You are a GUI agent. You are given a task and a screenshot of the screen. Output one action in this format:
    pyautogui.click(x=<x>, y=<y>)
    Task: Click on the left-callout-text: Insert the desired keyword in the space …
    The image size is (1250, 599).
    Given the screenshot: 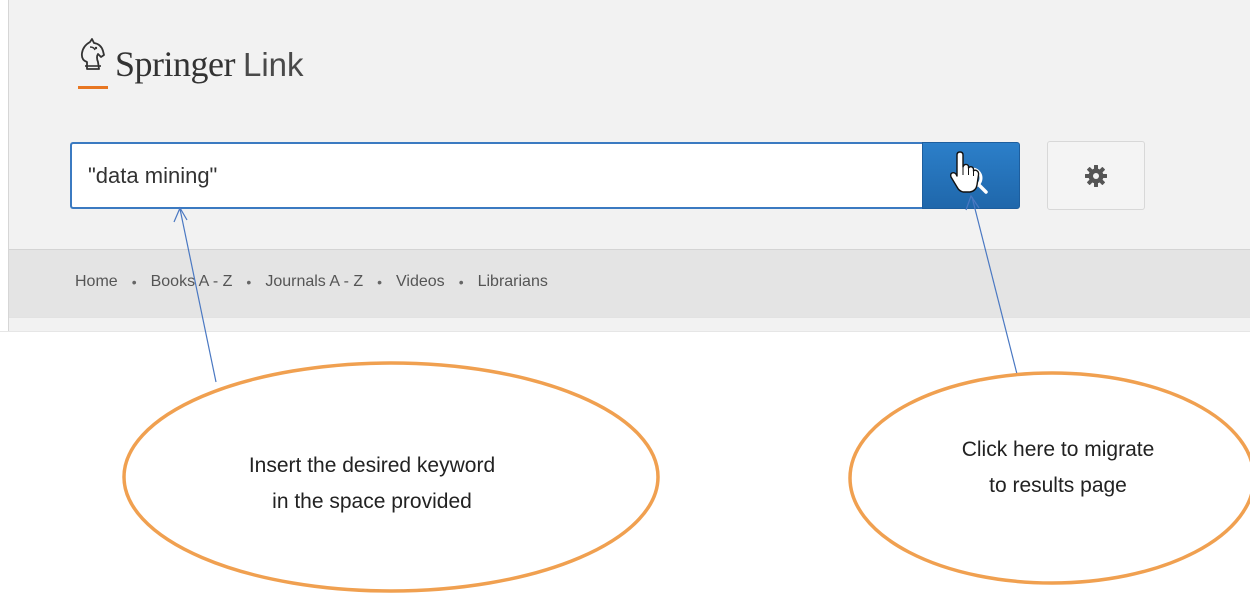 What is the action you would take?
    pyautogui.click(x=372, y=484)
    